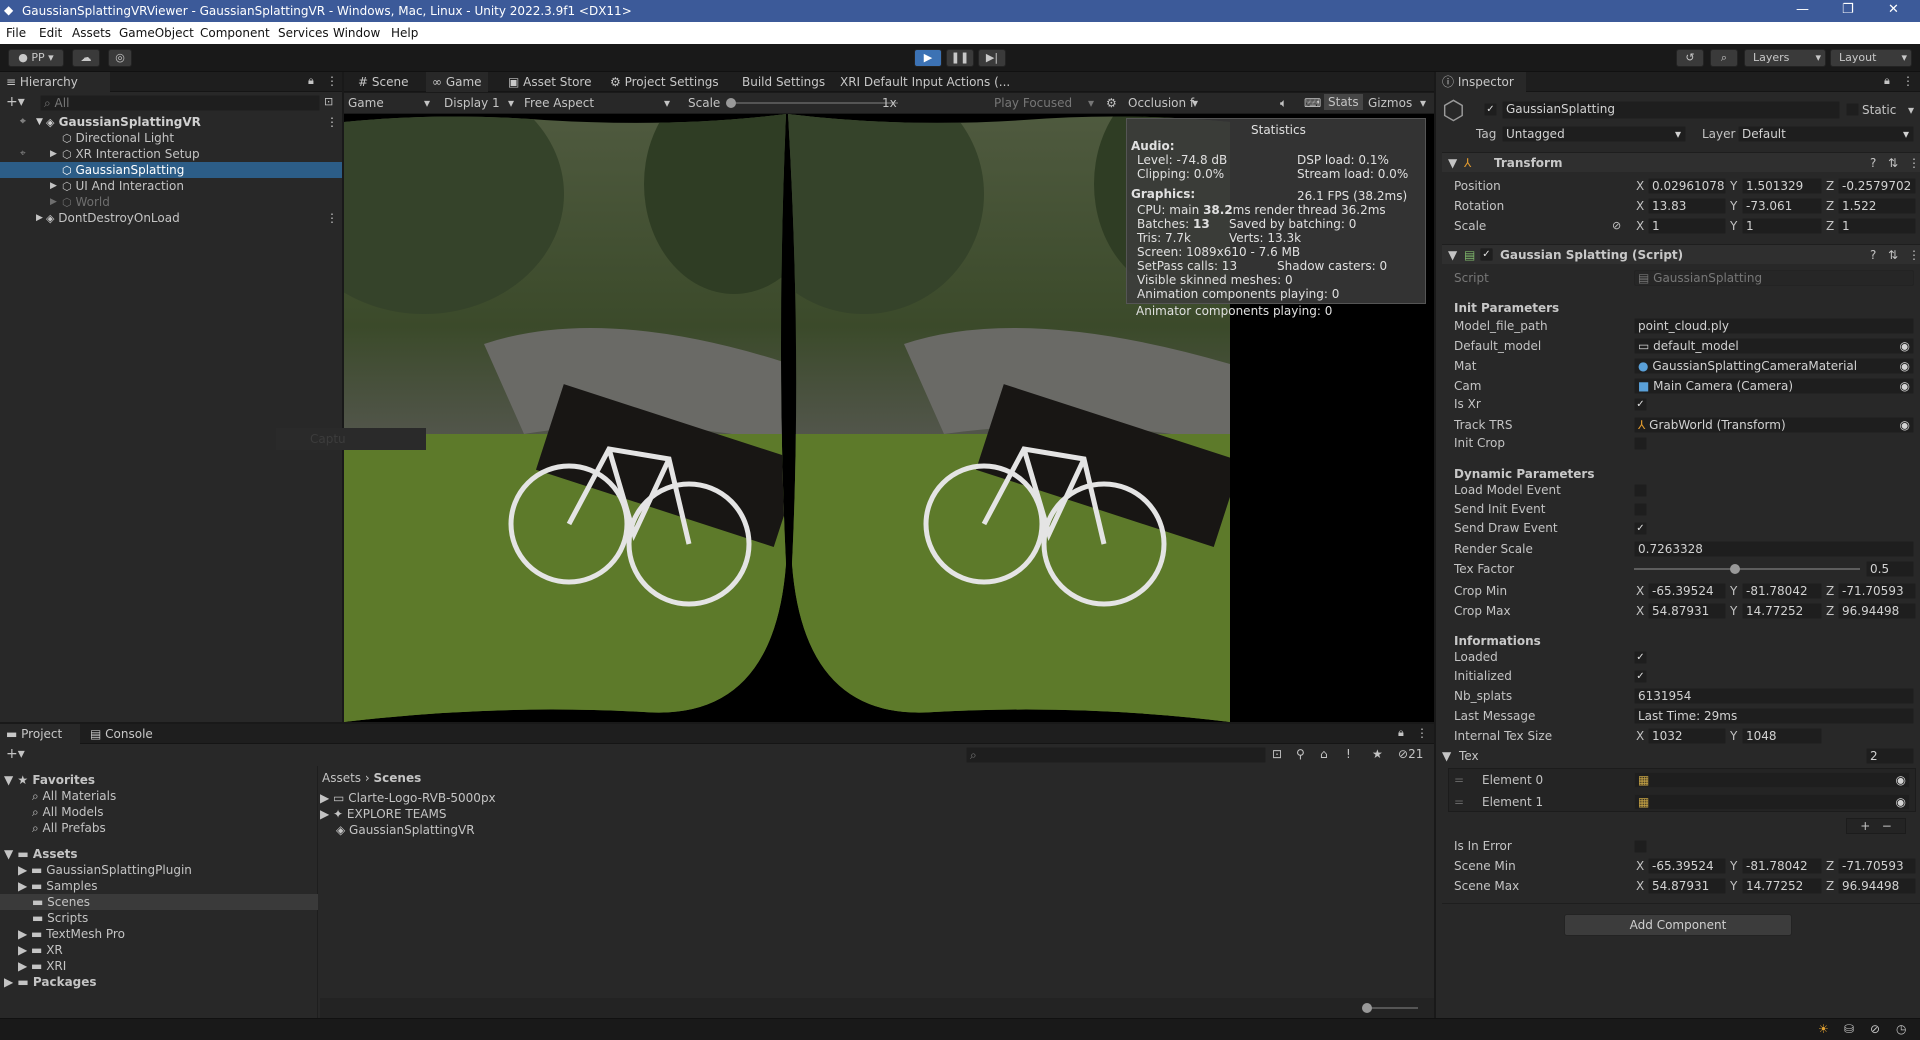 The height and width of the screenshot is (1040, 1920). I want to click on model-file-path-field: point_cloud.ply, so click(1774, 326).